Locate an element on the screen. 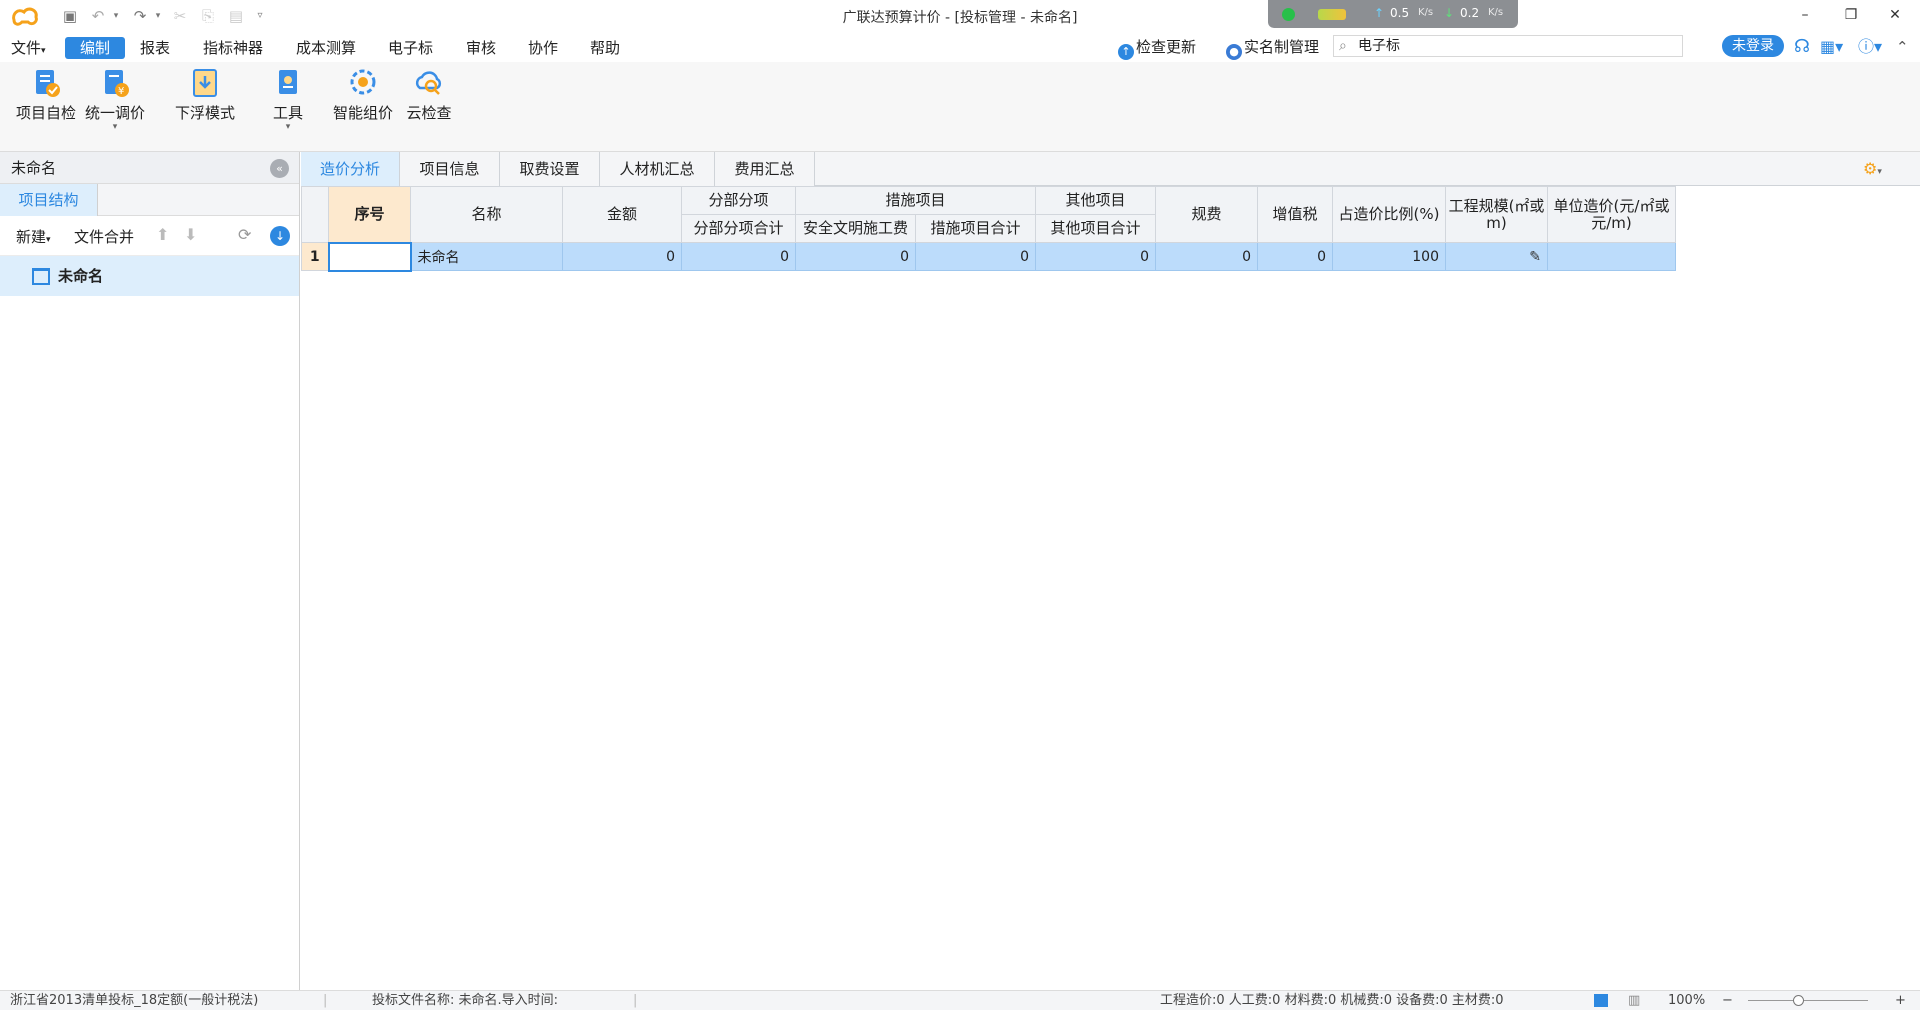  zoom-in-icon: + is located at coordinates (1900, 1001).